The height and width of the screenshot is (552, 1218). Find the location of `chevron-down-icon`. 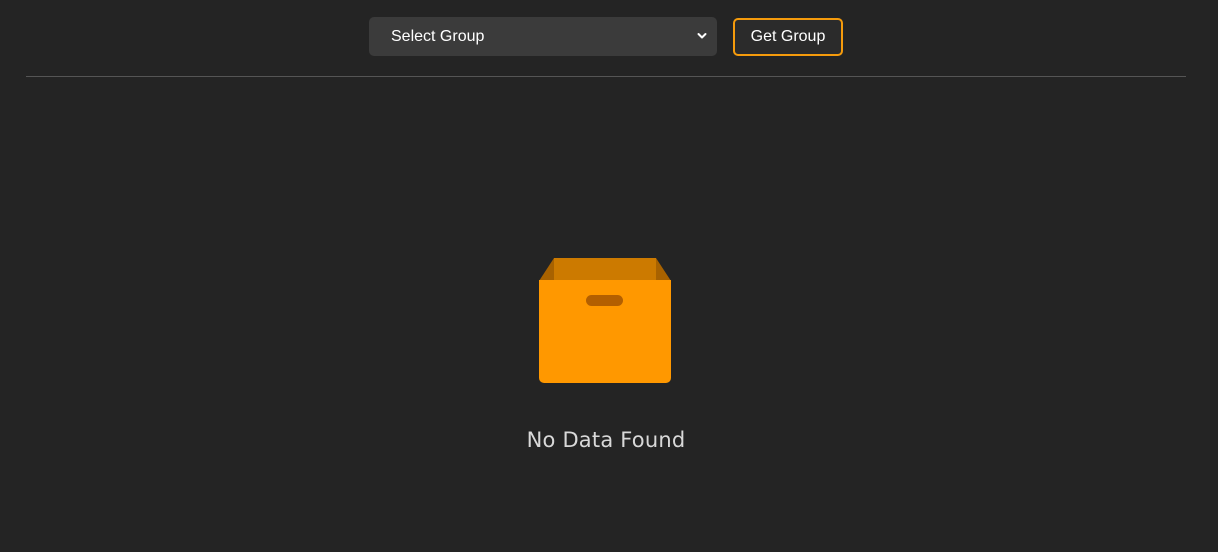

chevron-down-icon is located at coordinates (702, 36).